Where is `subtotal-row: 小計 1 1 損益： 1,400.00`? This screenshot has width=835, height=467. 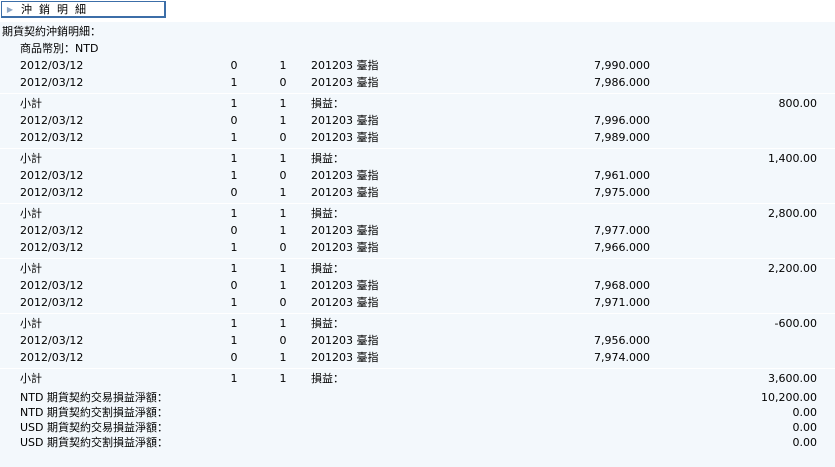
subtotal-row: 小計 1 1 損益： 1,400.00 is located at coordinates (417, 157).